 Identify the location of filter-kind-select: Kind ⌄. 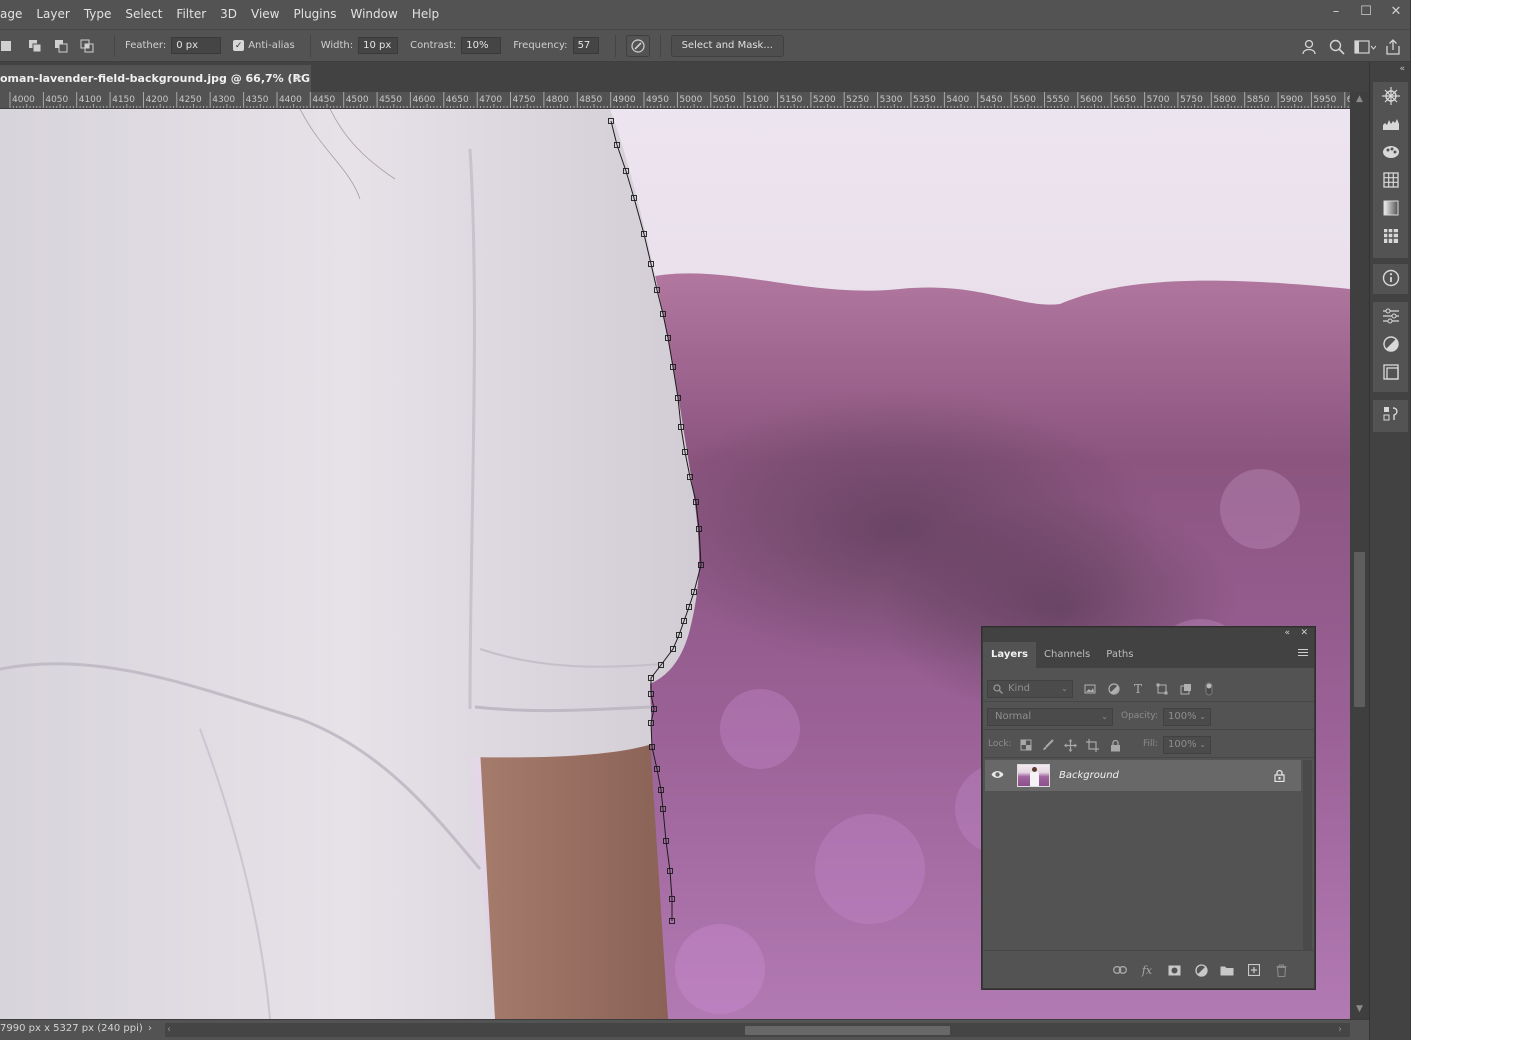
(1030, 689).